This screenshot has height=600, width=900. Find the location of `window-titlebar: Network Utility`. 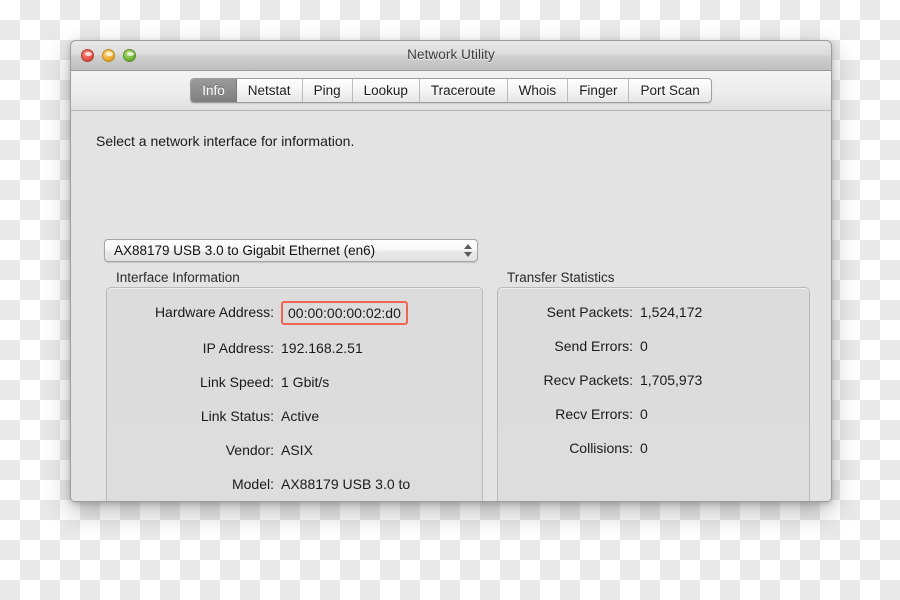

window-titlebar: Network Utility is located at coordinates (451, 56).